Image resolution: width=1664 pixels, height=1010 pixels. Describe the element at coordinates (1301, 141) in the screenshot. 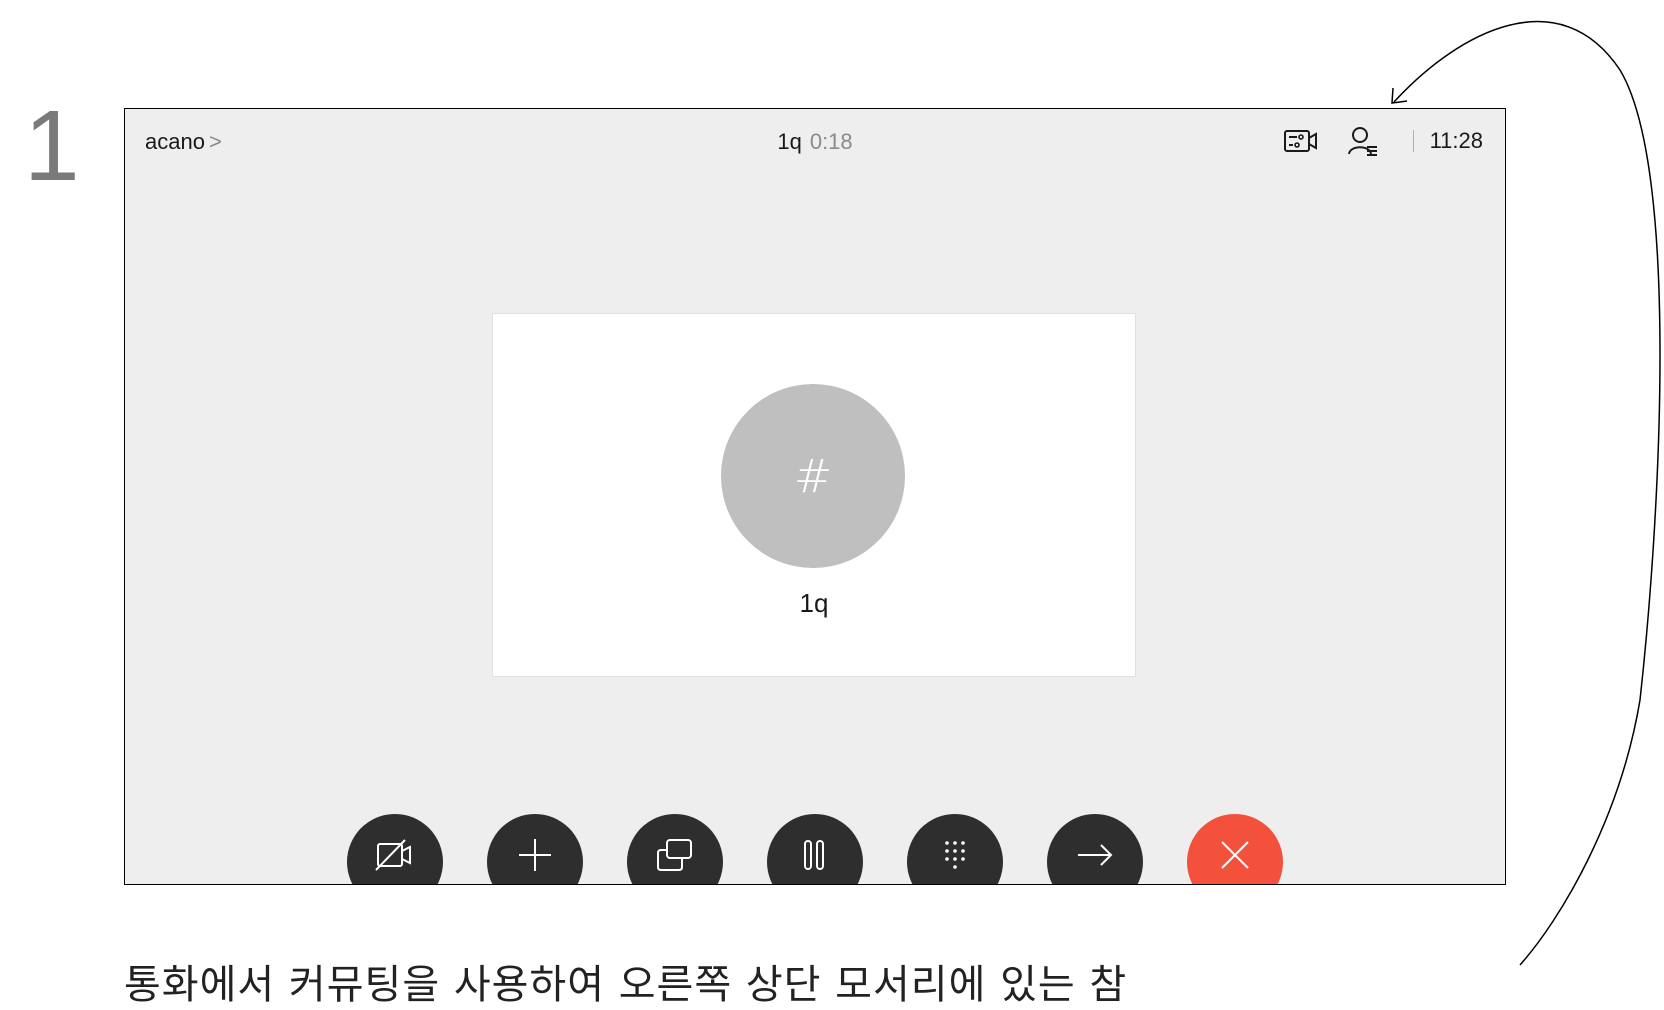

I see `video-layout-icon` at that location.